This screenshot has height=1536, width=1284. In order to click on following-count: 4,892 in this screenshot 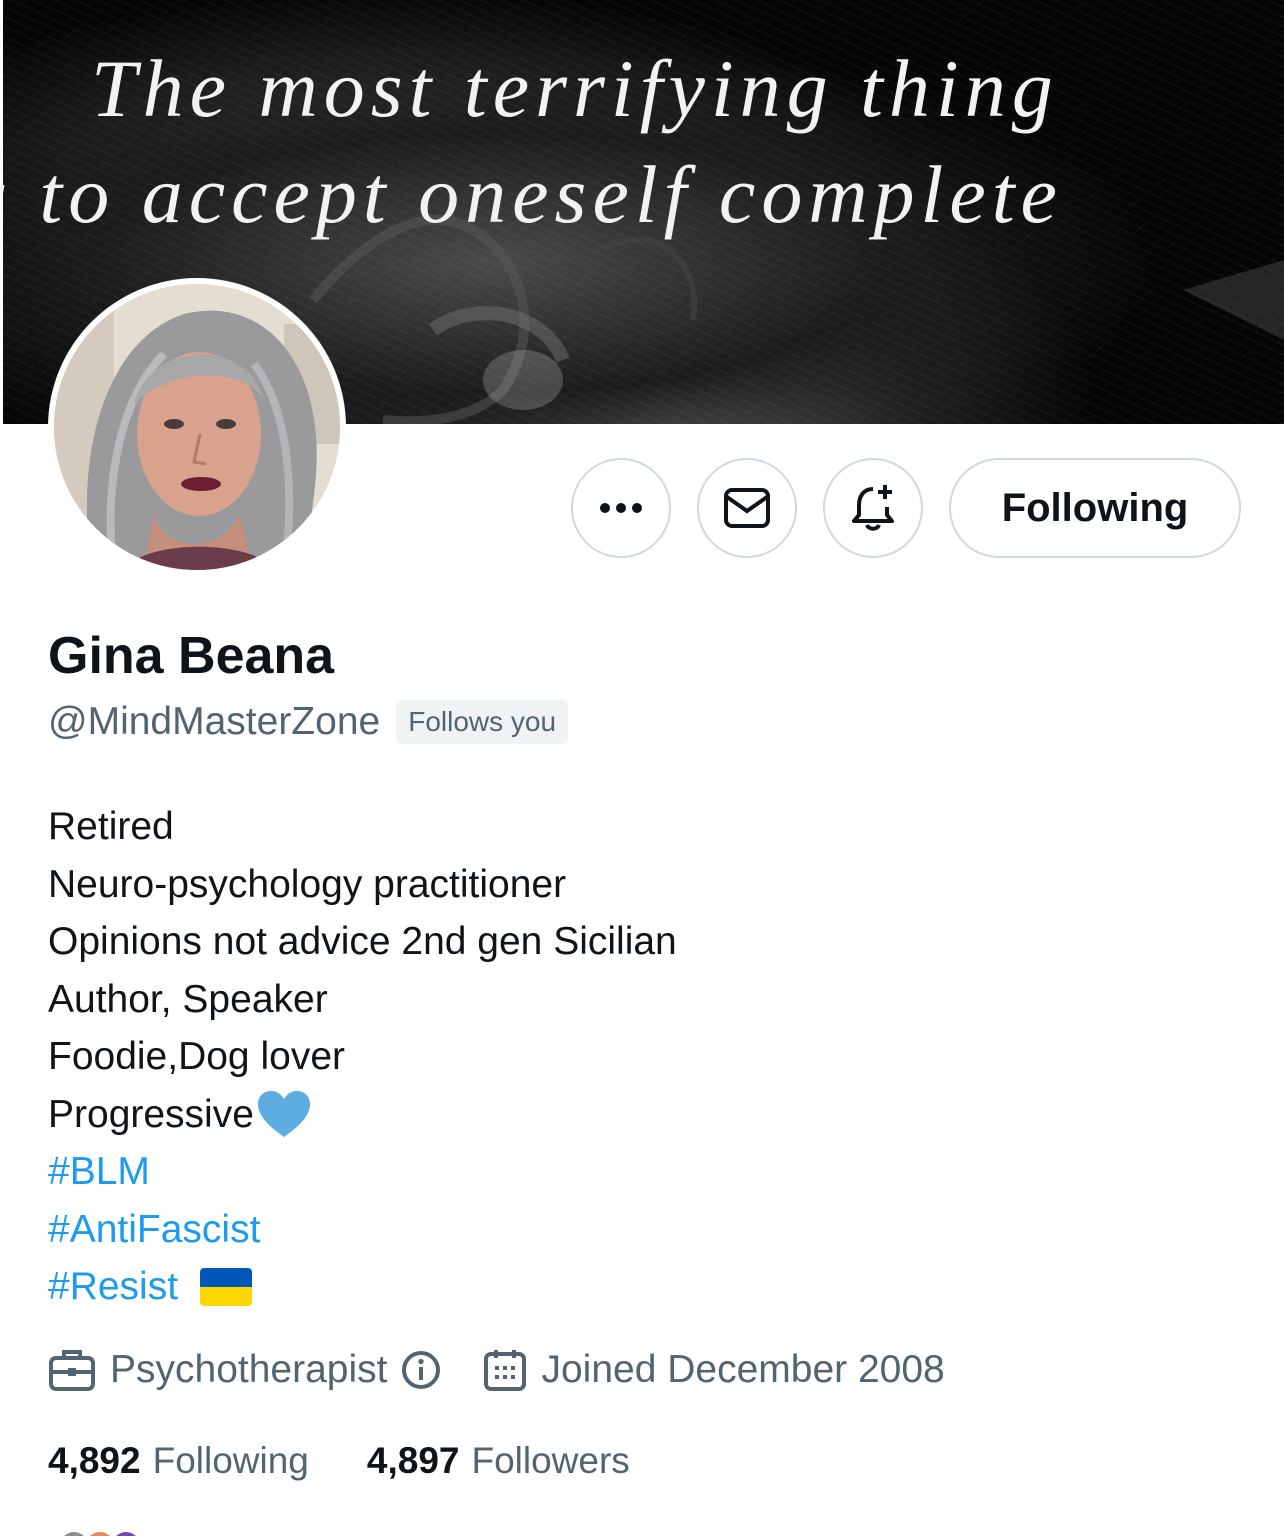, I will do `click(94, 1460)`.